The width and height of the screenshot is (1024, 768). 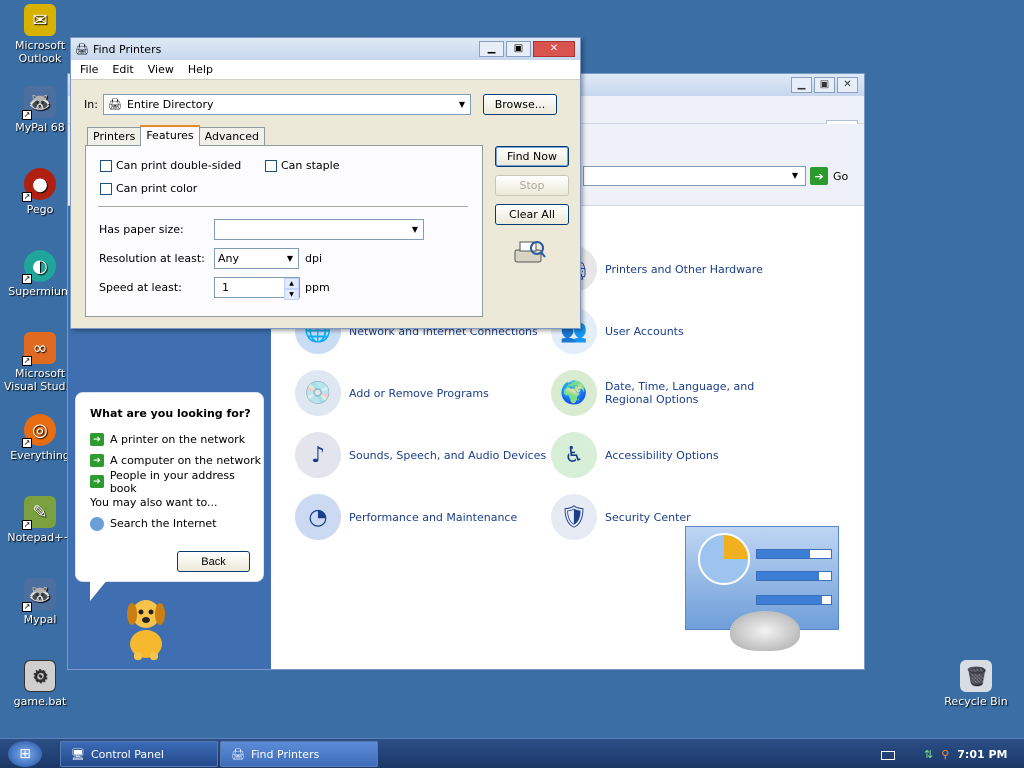 I want to click on speed-unit: ppm, so click(x=317, y=287).